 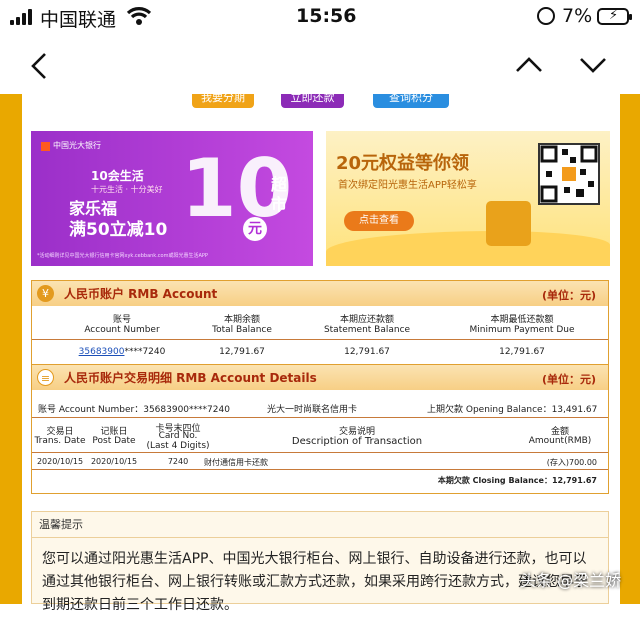 What do you see at coordinates (45, 377) in the screenshot?
I see `list-icon: ≡` at bounding box center [45, 377].